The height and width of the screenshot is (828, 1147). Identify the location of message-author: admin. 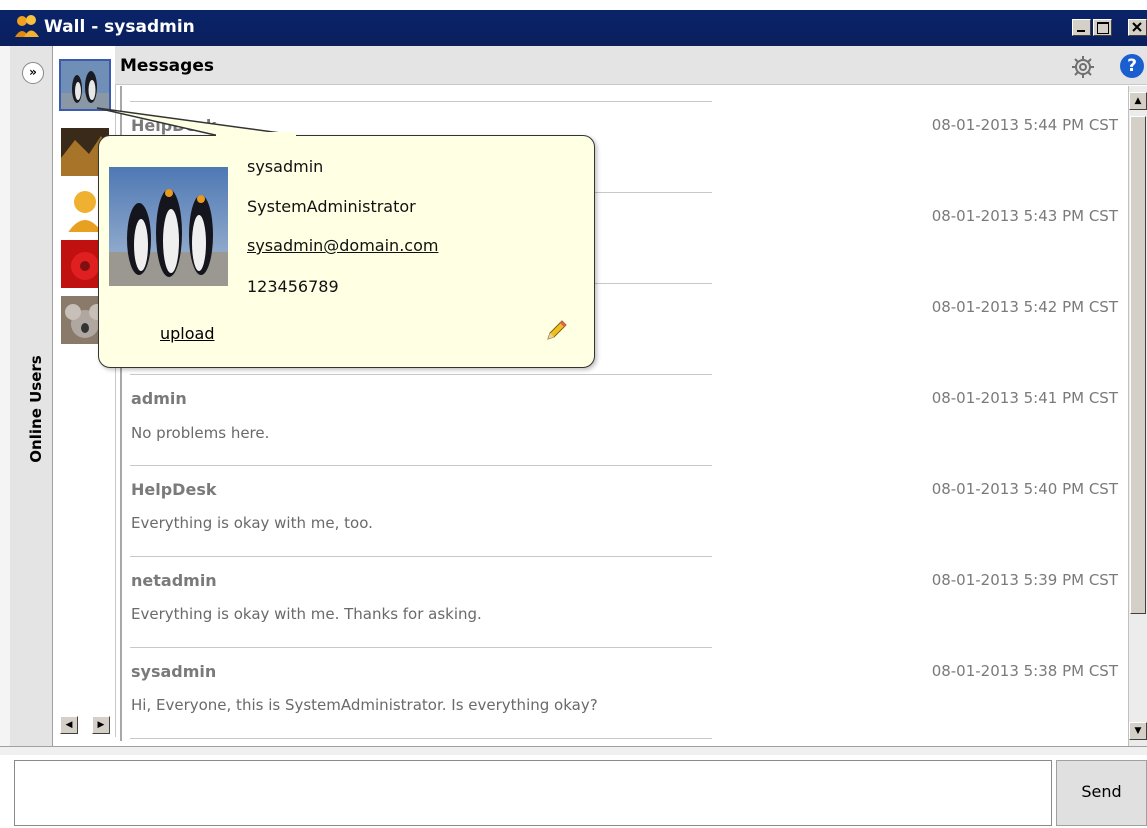
(159, 398).